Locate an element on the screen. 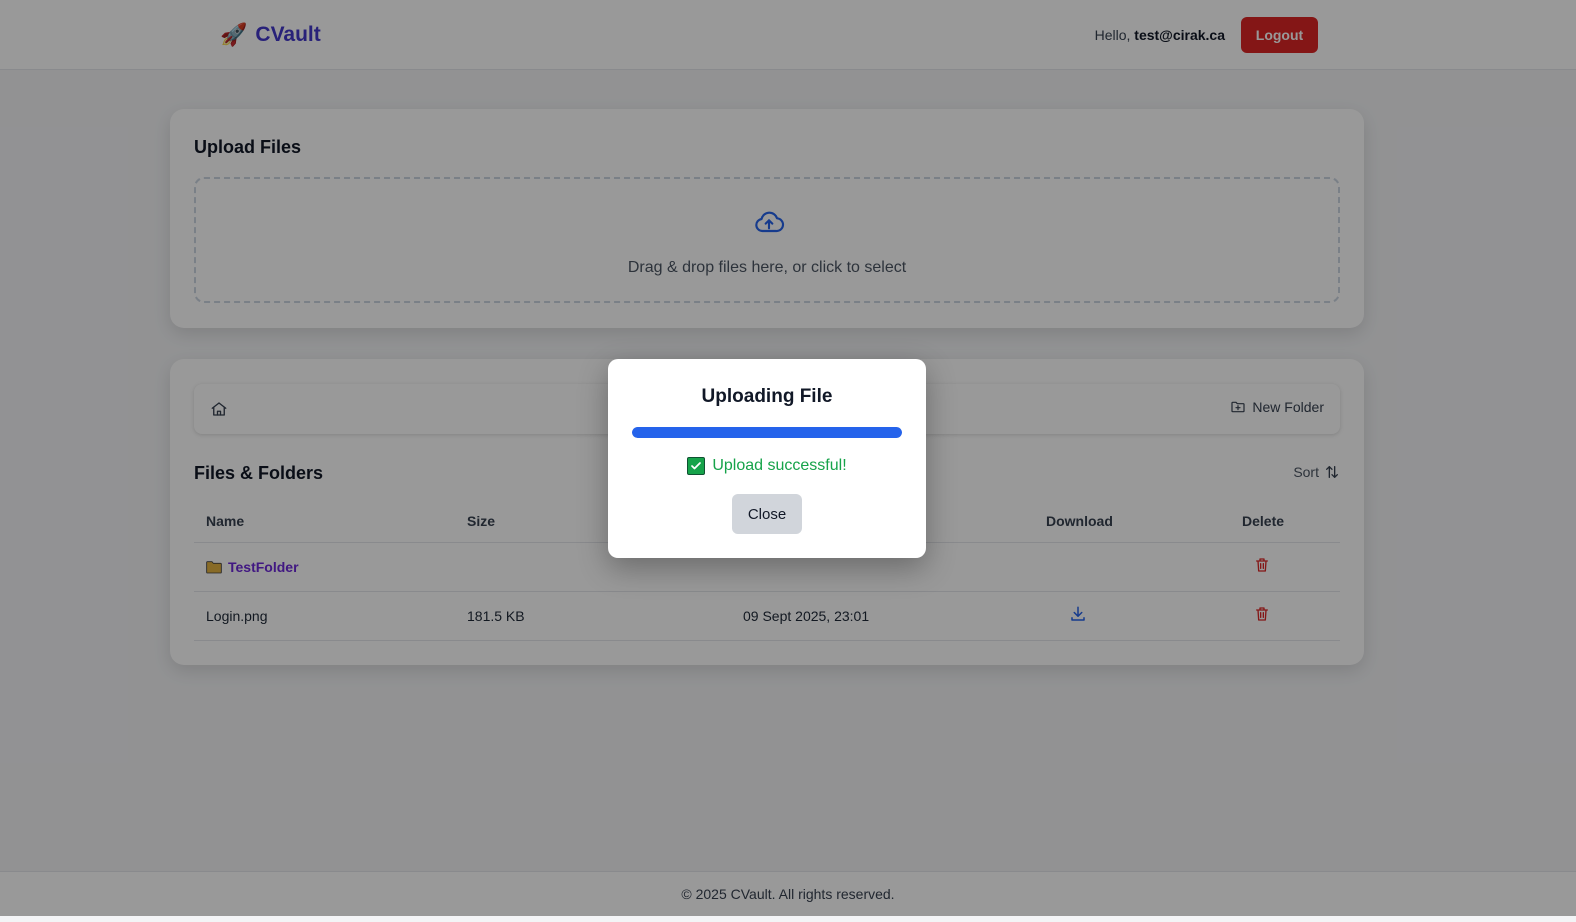 This screenshot has width=1576, height=922. upload-progress-fill is located at coordinates (767, 432).